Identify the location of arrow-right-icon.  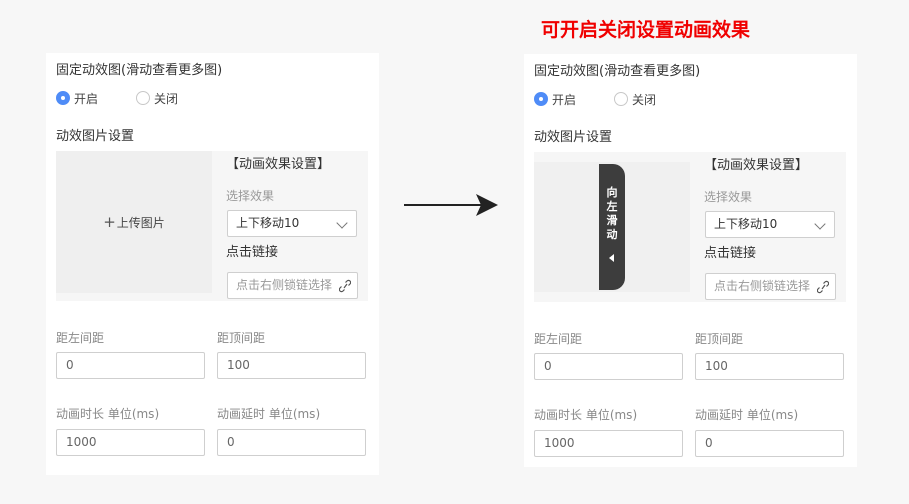
(451, 205).